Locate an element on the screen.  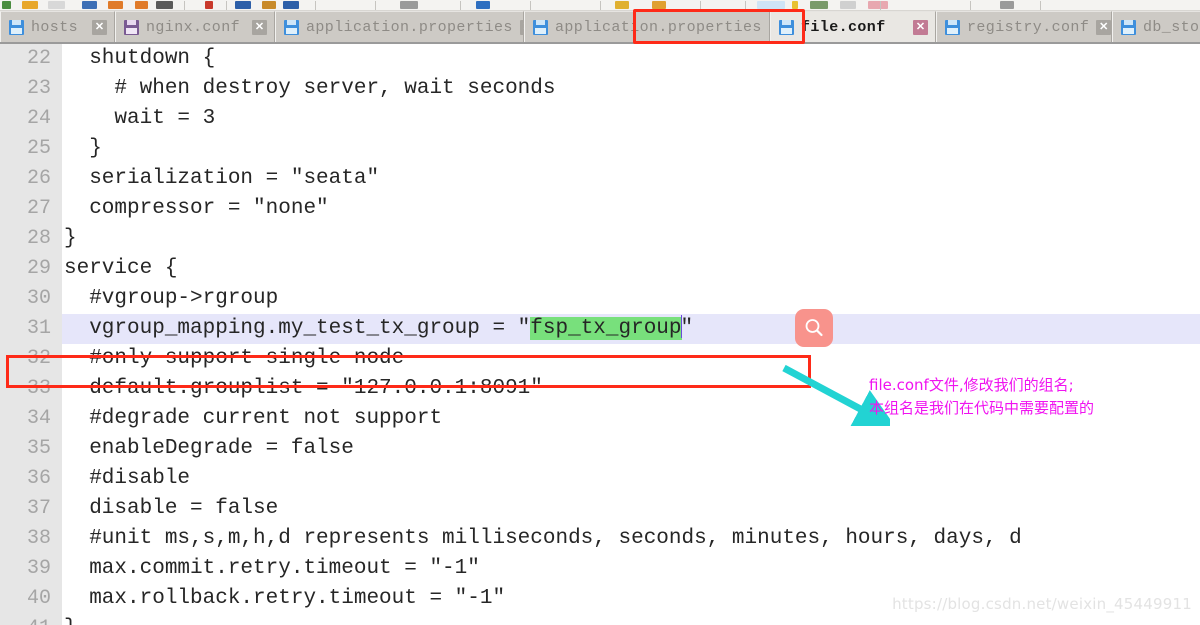
zoom-box-icon is located at coordinates (771, 5).